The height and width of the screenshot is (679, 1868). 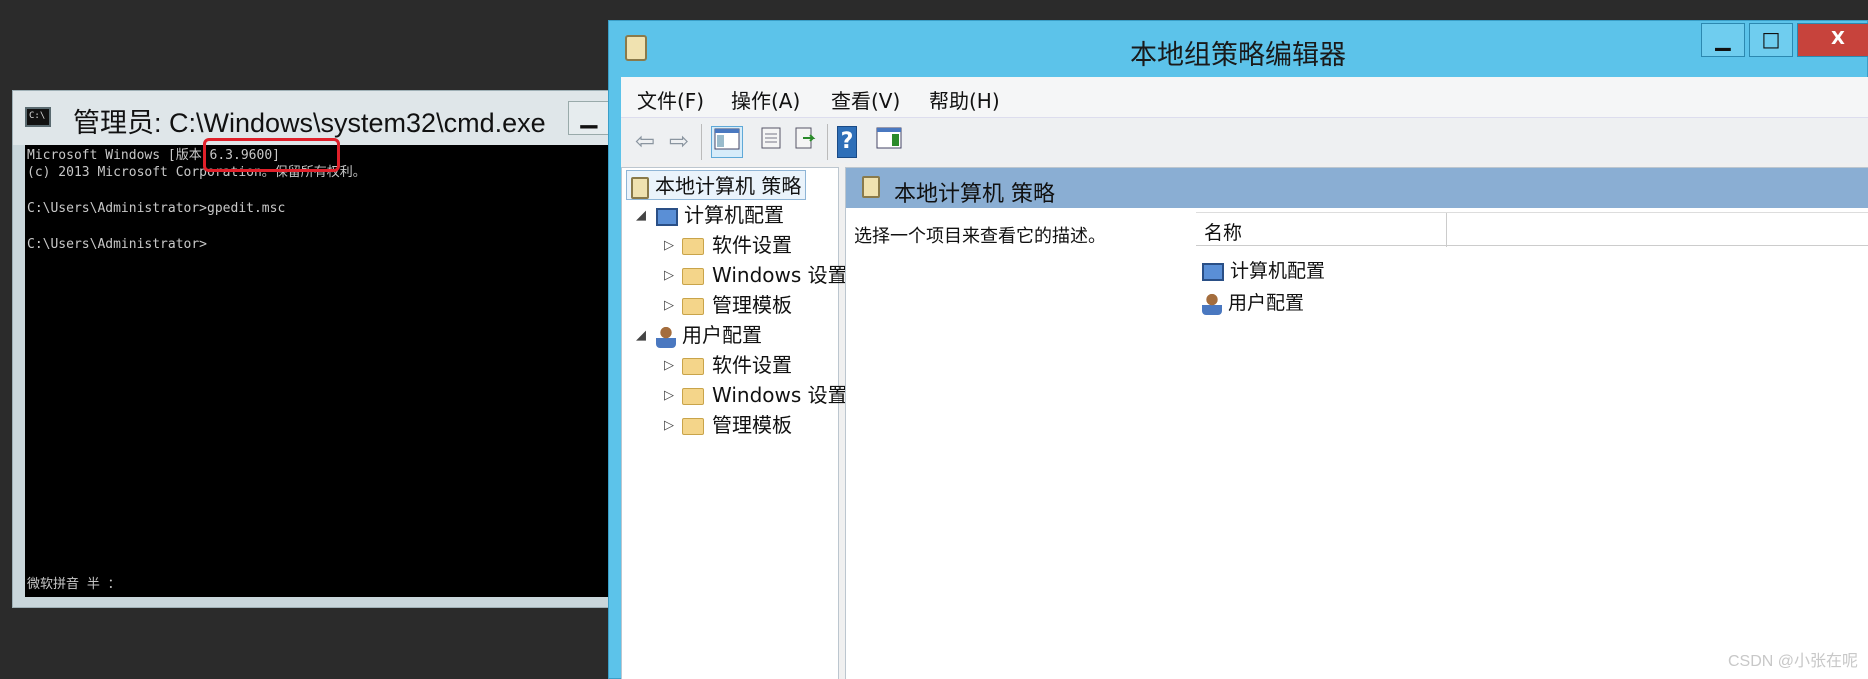 What do you see at coordinates (1723, 40) in the screenshot?
I see `minimize-button: ▁` at bounding box center [1723, 40].